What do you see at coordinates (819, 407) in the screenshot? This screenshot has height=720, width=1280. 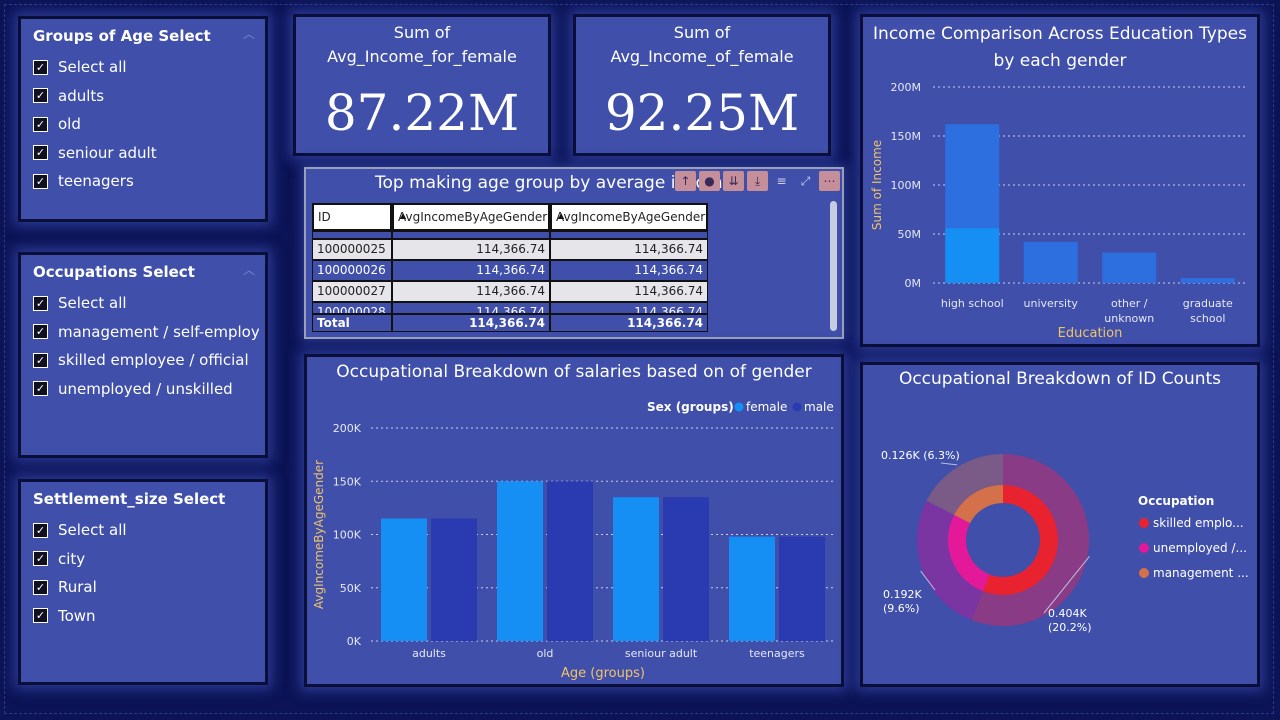 I see `legend-label: male` at bounding box center [819, 407].